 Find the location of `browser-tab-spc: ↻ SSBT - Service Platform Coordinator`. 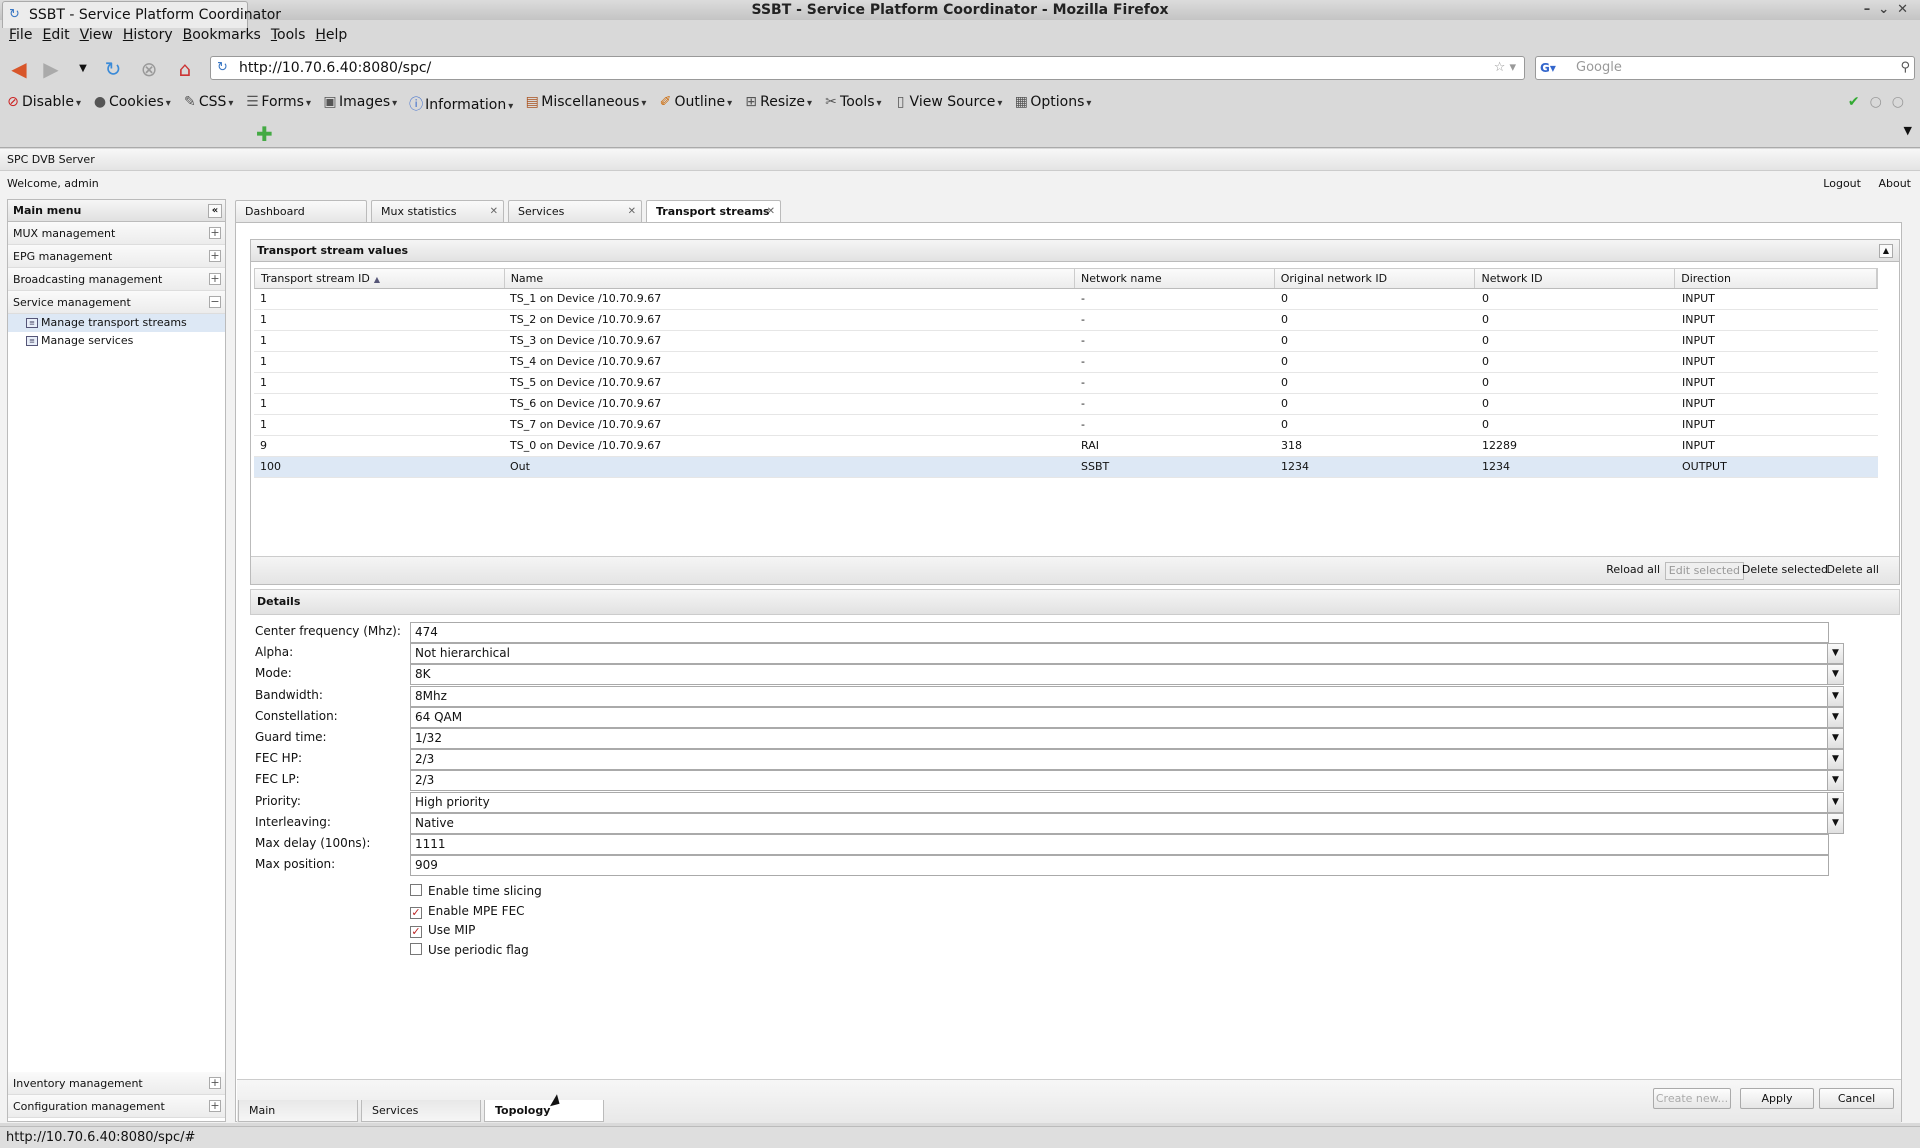

browser-tab-spc: ↻ SSBT - Service Platform Coordinator is located at coordinates (141, 14).